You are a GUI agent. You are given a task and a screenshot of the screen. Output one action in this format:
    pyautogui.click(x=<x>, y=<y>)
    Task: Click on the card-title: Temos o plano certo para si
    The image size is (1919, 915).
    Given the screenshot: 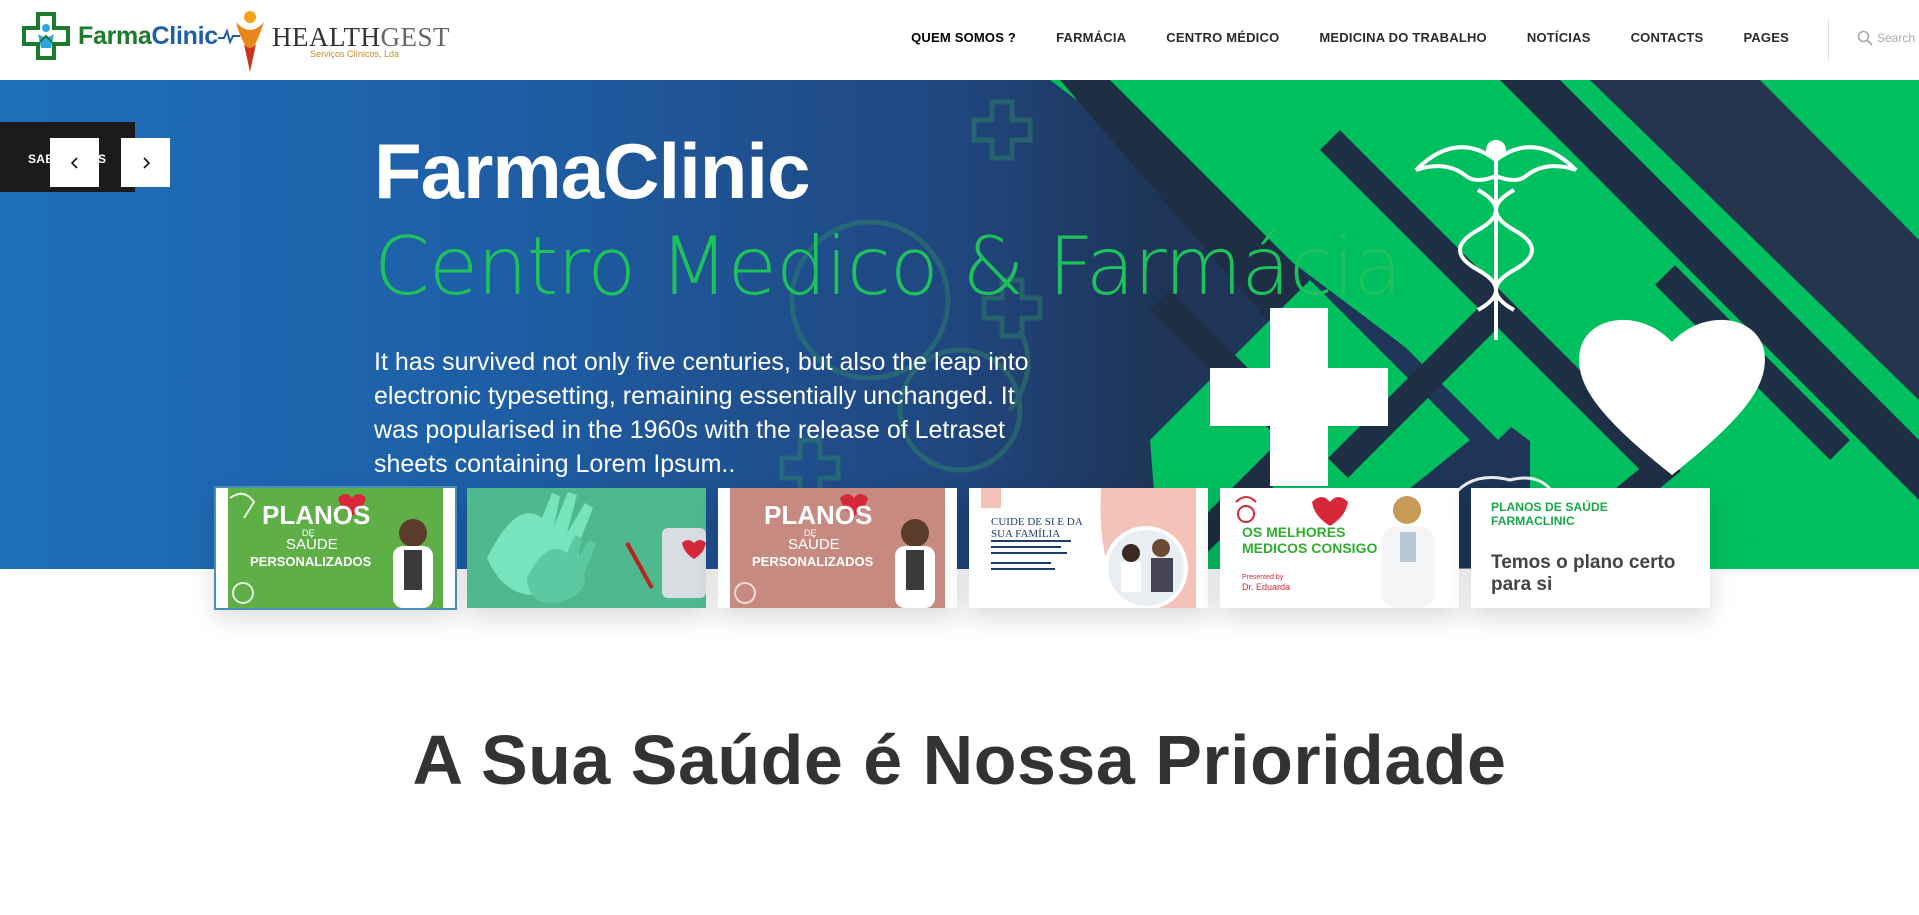 What is the action you would take?
    pyautogui.click(x=1583, y=573)
    